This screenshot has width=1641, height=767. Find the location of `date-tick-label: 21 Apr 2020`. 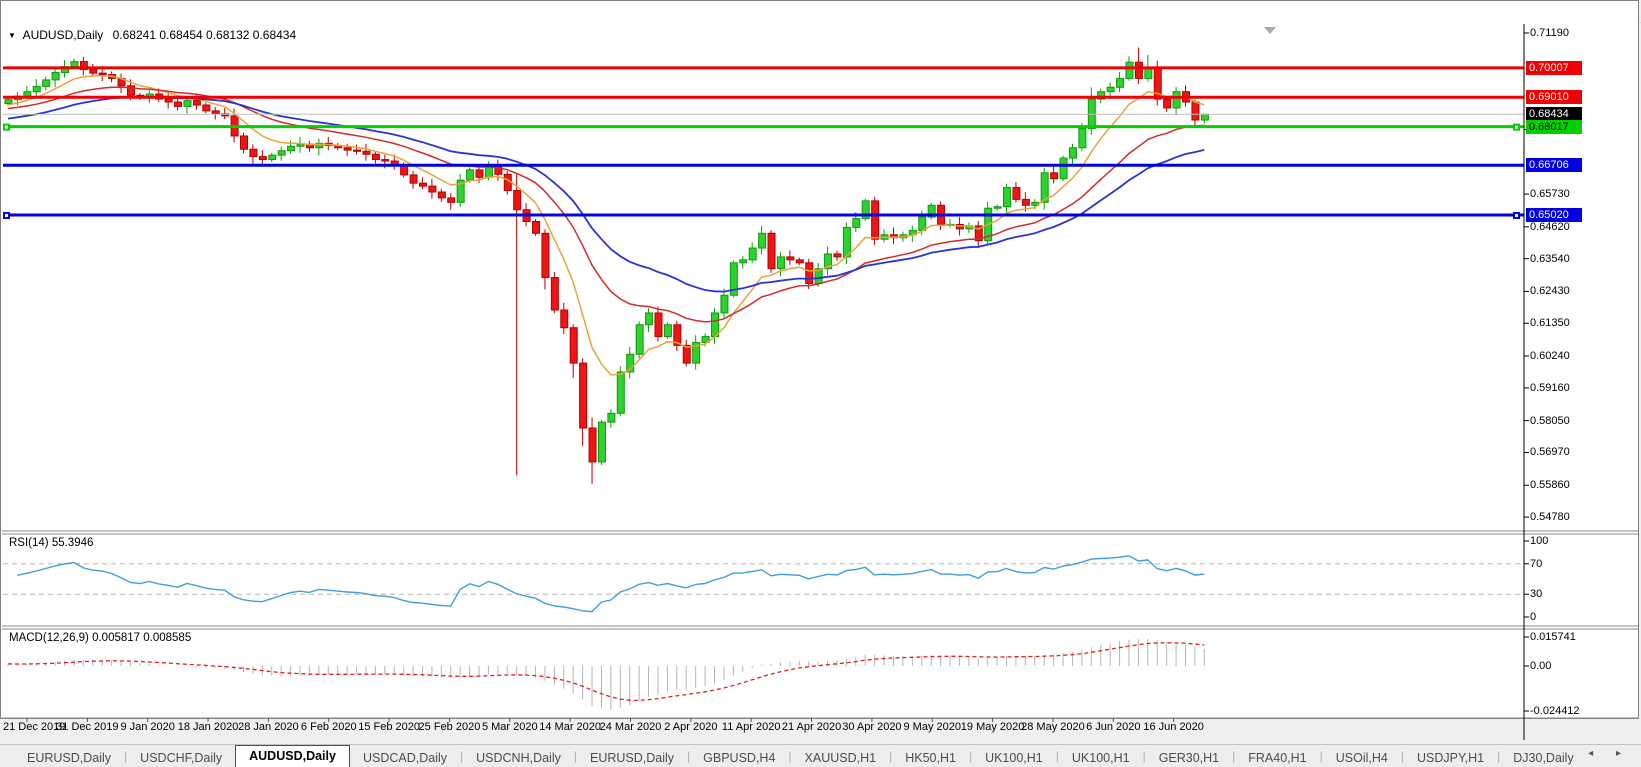

date-tick-label: 21 Apr 2020 is located at coordinates (811, 727).